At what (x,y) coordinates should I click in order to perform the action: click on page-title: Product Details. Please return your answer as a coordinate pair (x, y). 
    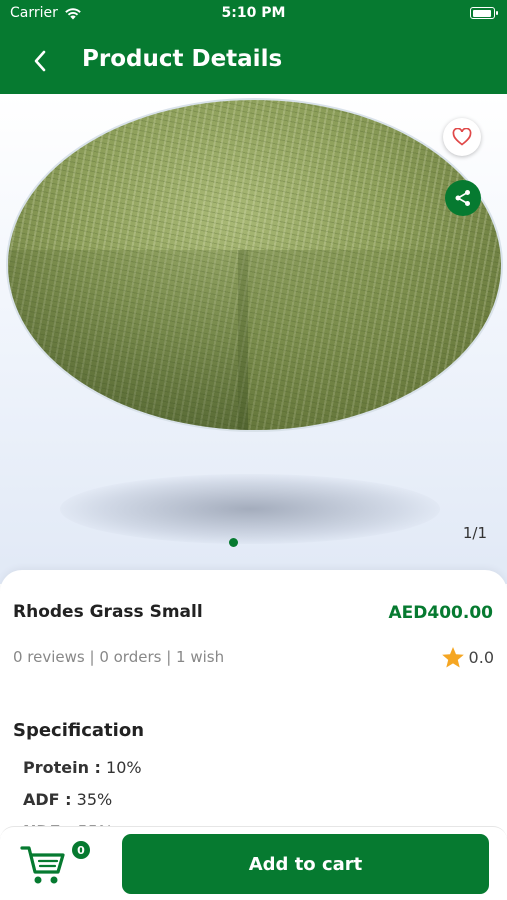
    Looking at the image, I should click on (182, 59).